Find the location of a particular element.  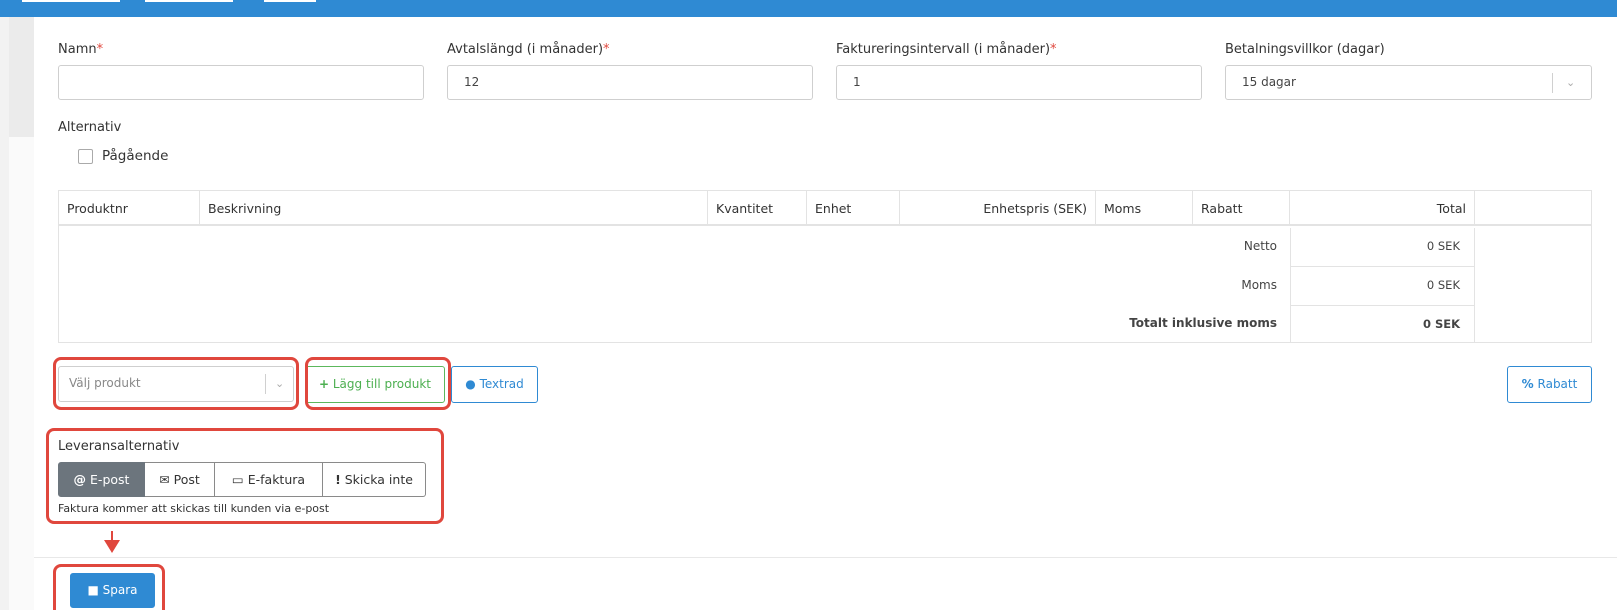

chevron-down-icon: ⌄ is located at coordinates (1571, 82).